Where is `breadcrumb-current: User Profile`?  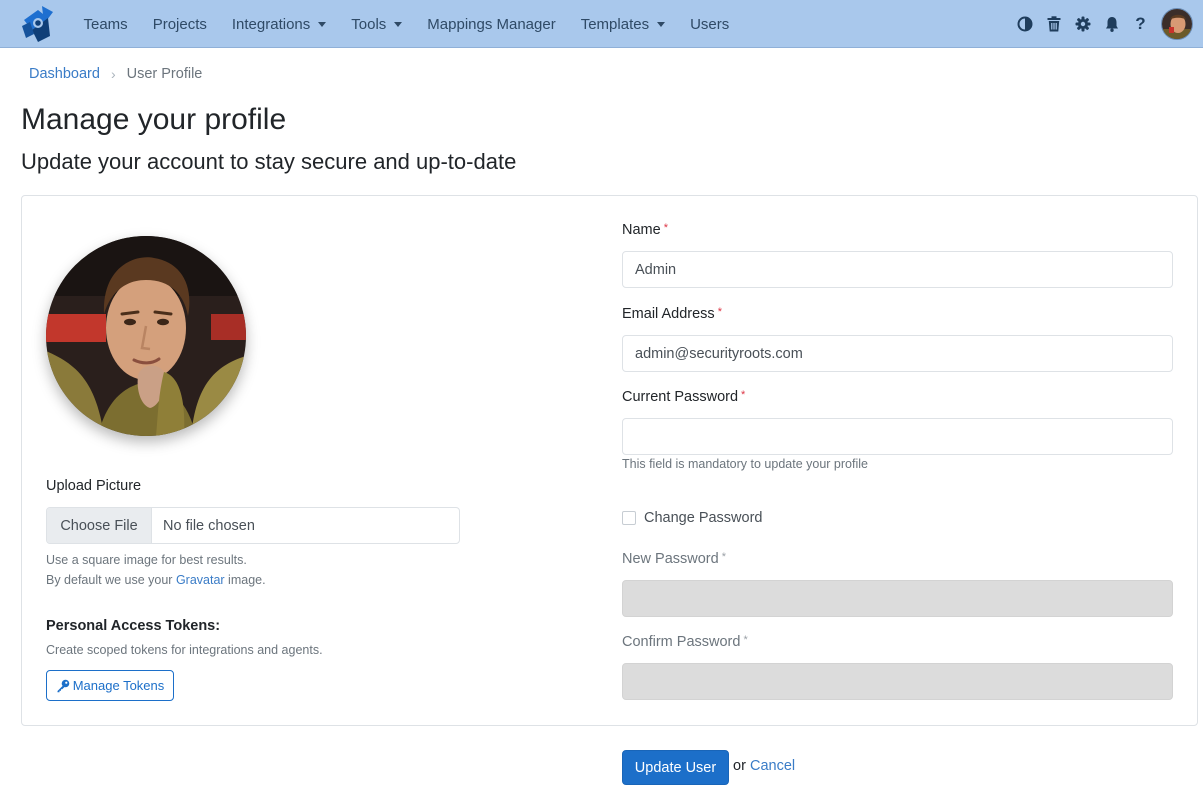 breadcrumb-current: User Profile is located at coordinates (164, 74).